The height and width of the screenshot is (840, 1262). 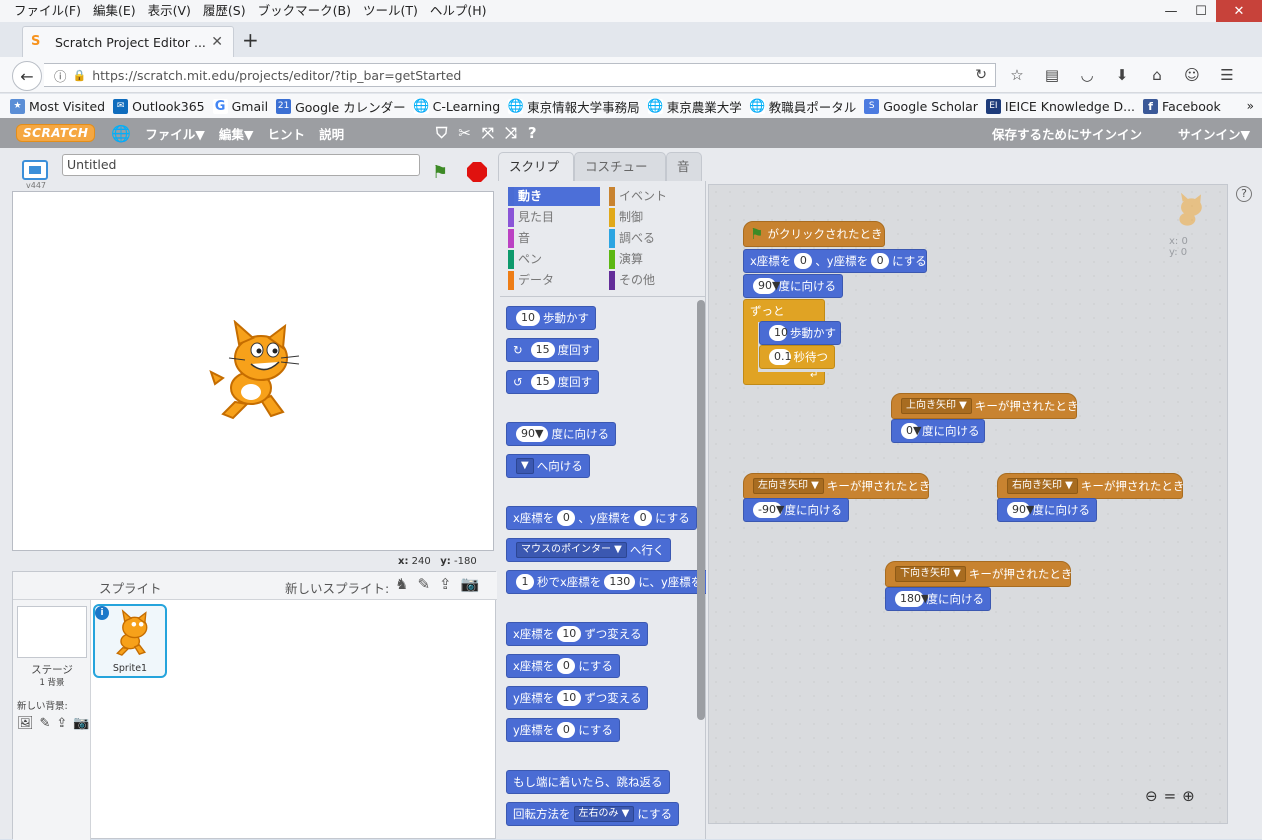 I want to click on reload-icon: ↻, so click(x=981, y=75).